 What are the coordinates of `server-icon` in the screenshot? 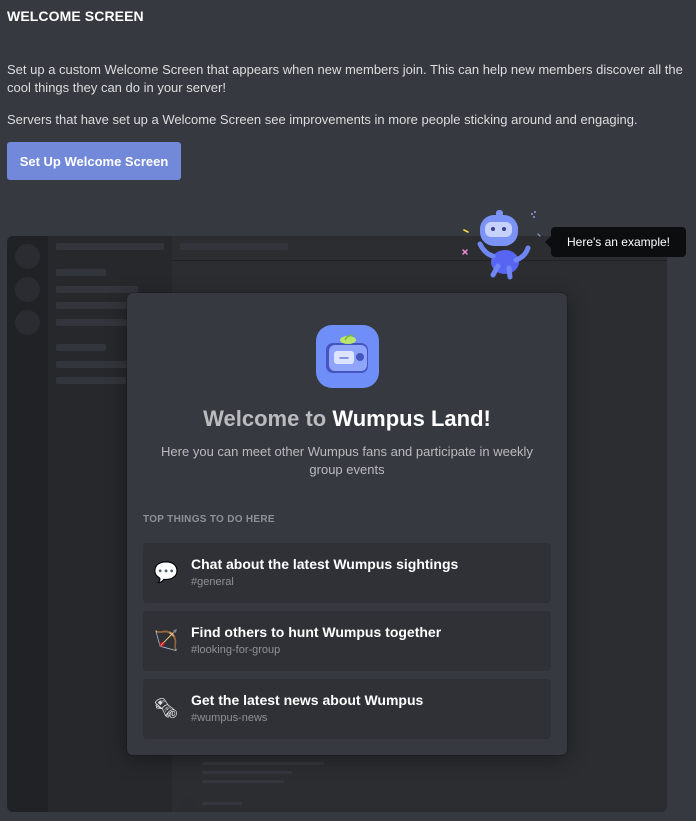 It's located at (347, 356).